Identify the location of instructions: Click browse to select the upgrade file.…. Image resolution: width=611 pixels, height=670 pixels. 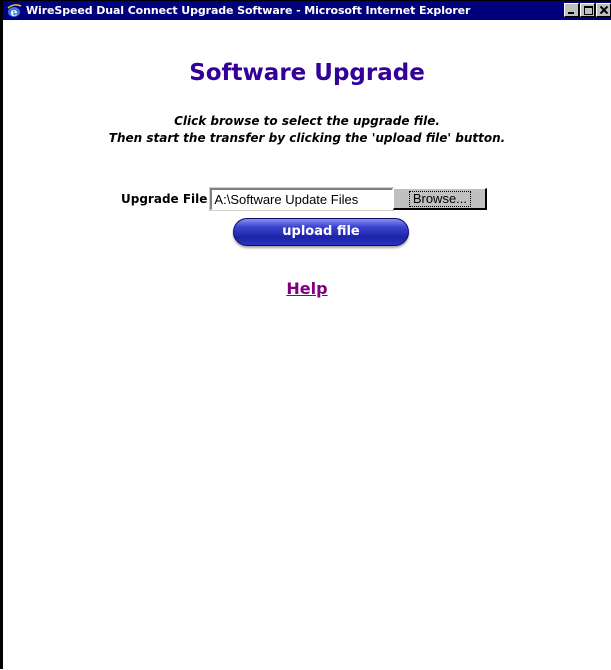
(307, 130).